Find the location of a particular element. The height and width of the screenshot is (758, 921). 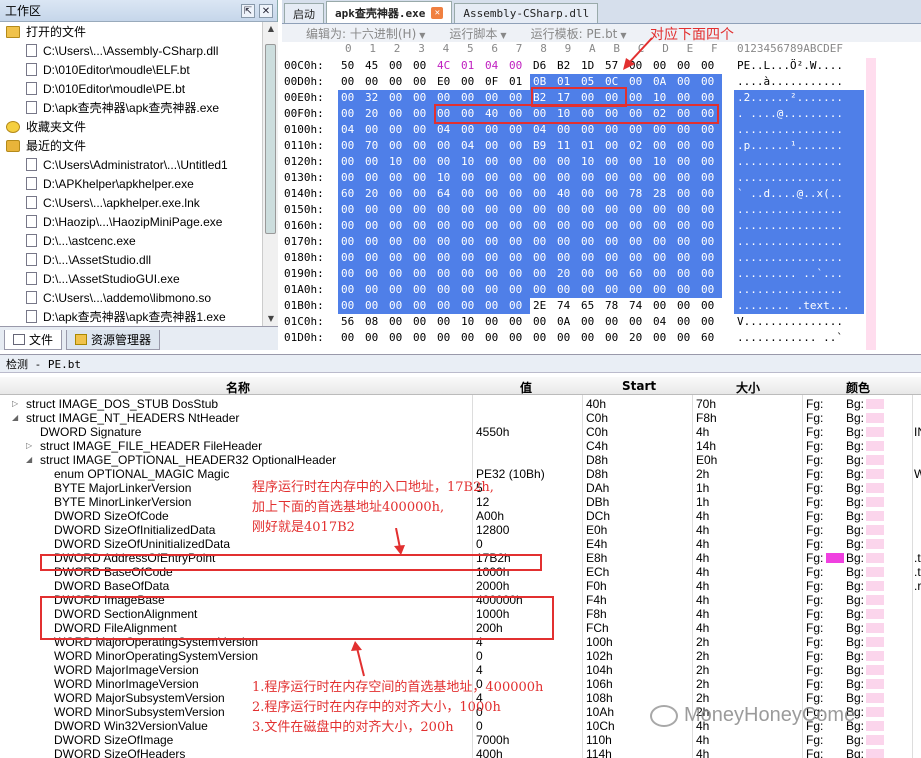

inspector-row: DWORD BaseOfData 2000h F0h 4h Fg: Bg: .r is located at coordinates (460, 586).